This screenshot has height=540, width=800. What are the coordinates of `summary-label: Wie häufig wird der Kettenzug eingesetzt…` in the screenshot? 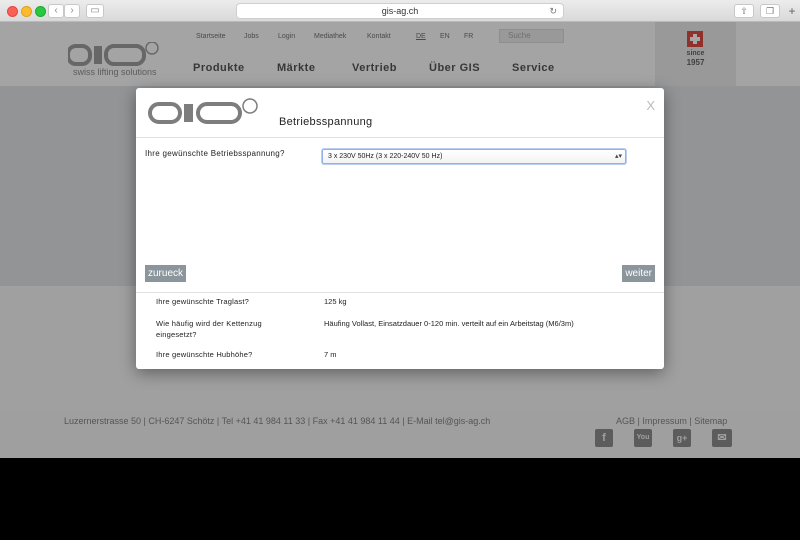 It's located at (209, 329).